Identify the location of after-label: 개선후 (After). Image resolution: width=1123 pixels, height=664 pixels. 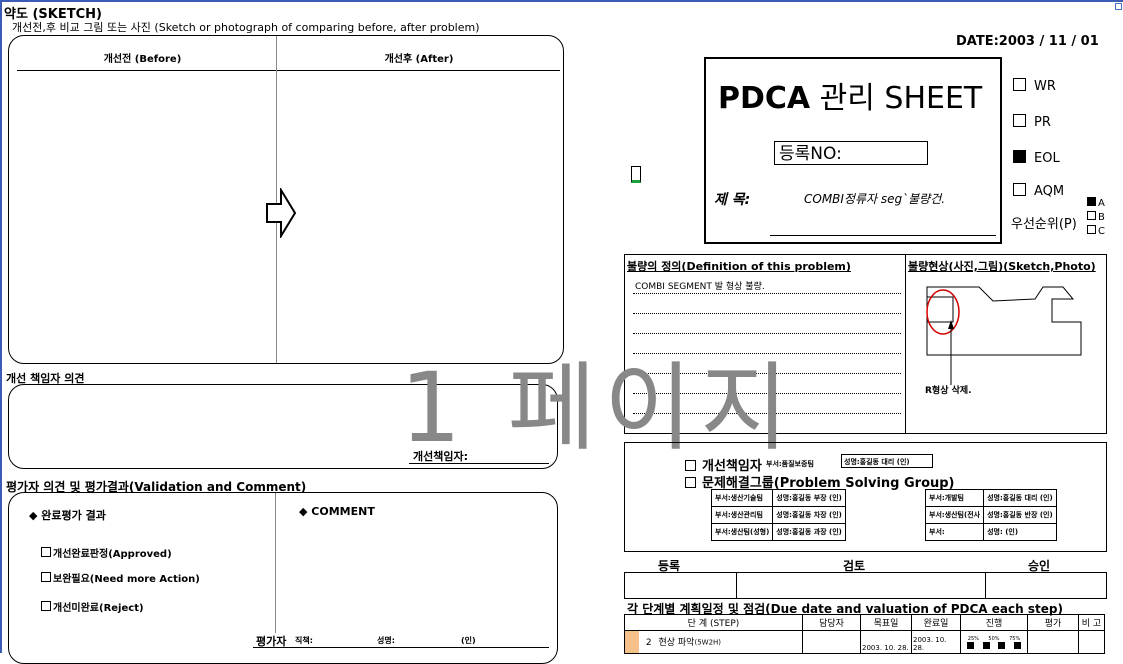
(419, 59).